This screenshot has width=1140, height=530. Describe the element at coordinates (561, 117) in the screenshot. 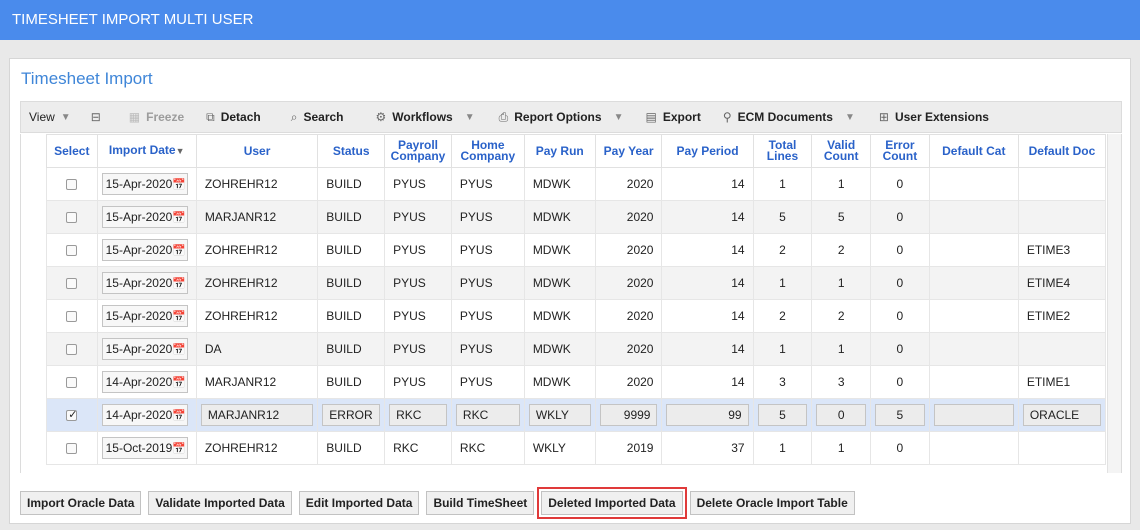

I see `report-options-menu: ⎙ Report Options ▼` at that location.